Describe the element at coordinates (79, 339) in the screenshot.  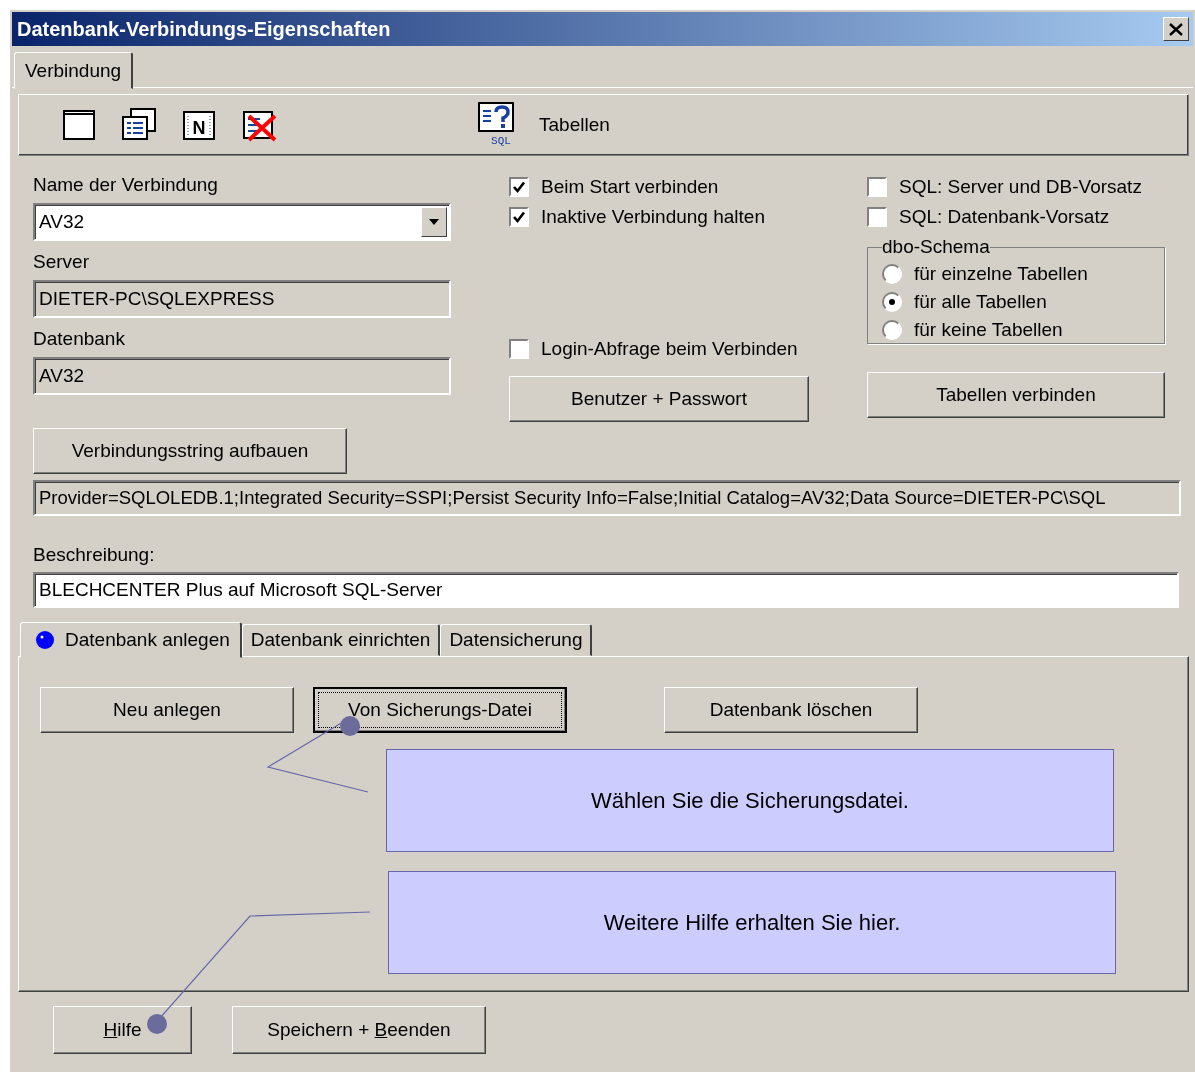
I see `field-label: Datenbank` at that location.